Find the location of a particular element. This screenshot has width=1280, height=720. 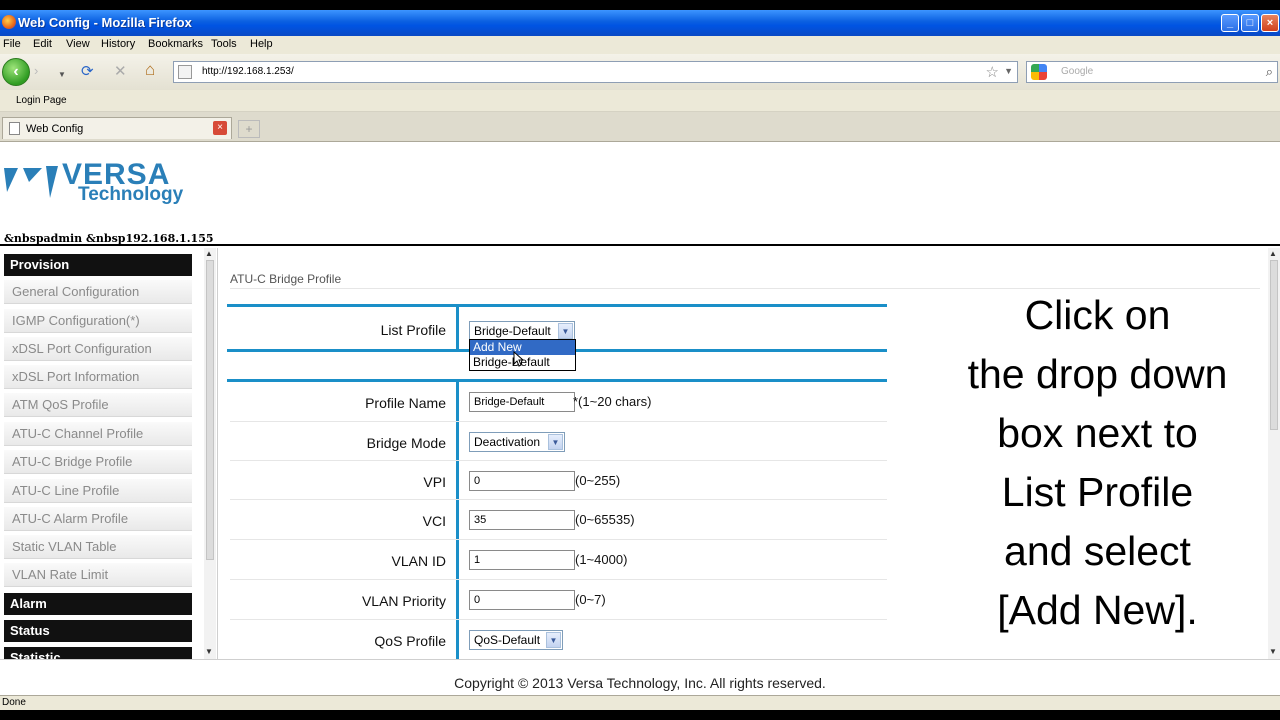

reload-icon: ⟳ is located at coordinates (87, 72).